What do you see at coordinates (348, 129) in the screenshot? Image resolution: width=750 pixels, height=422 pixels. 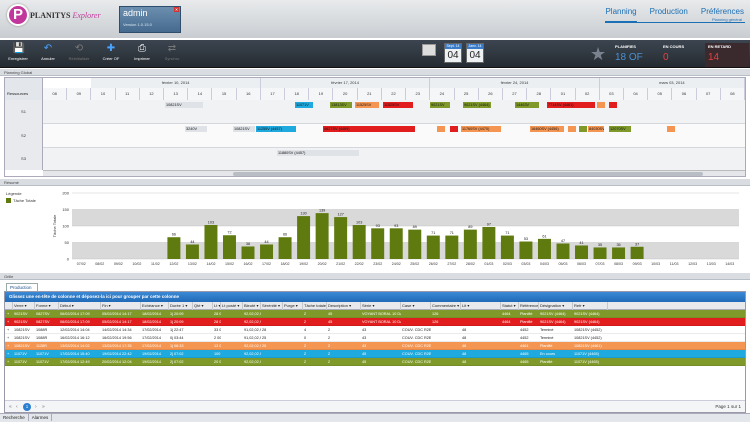 I see `gantt-task: 4627SV (4469)` at bounding box center [348, 129].